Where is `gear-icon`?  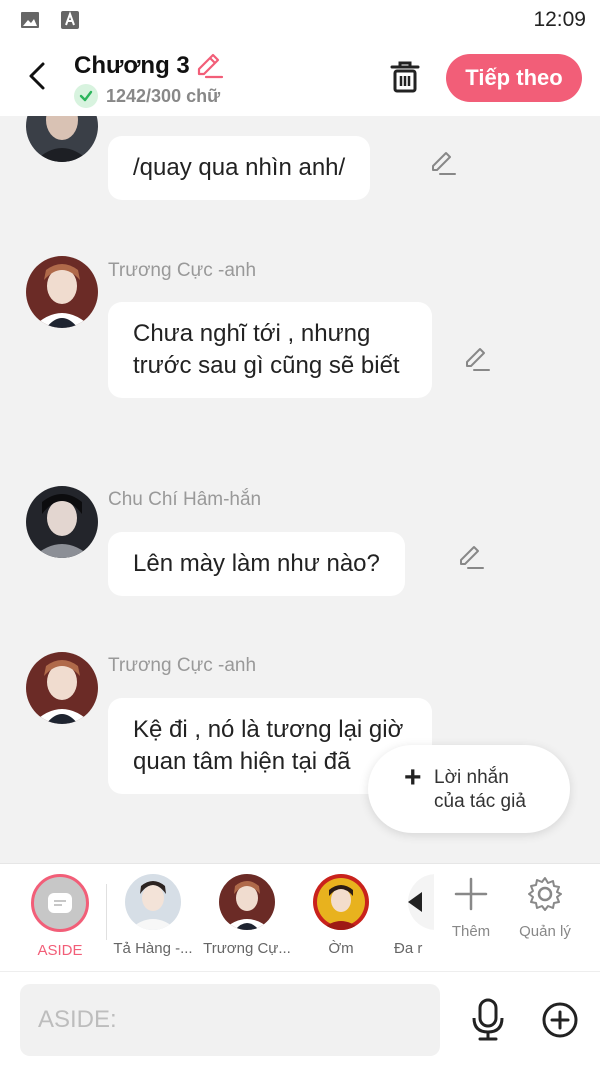 gear-icon is located at coordinates (545, 894).